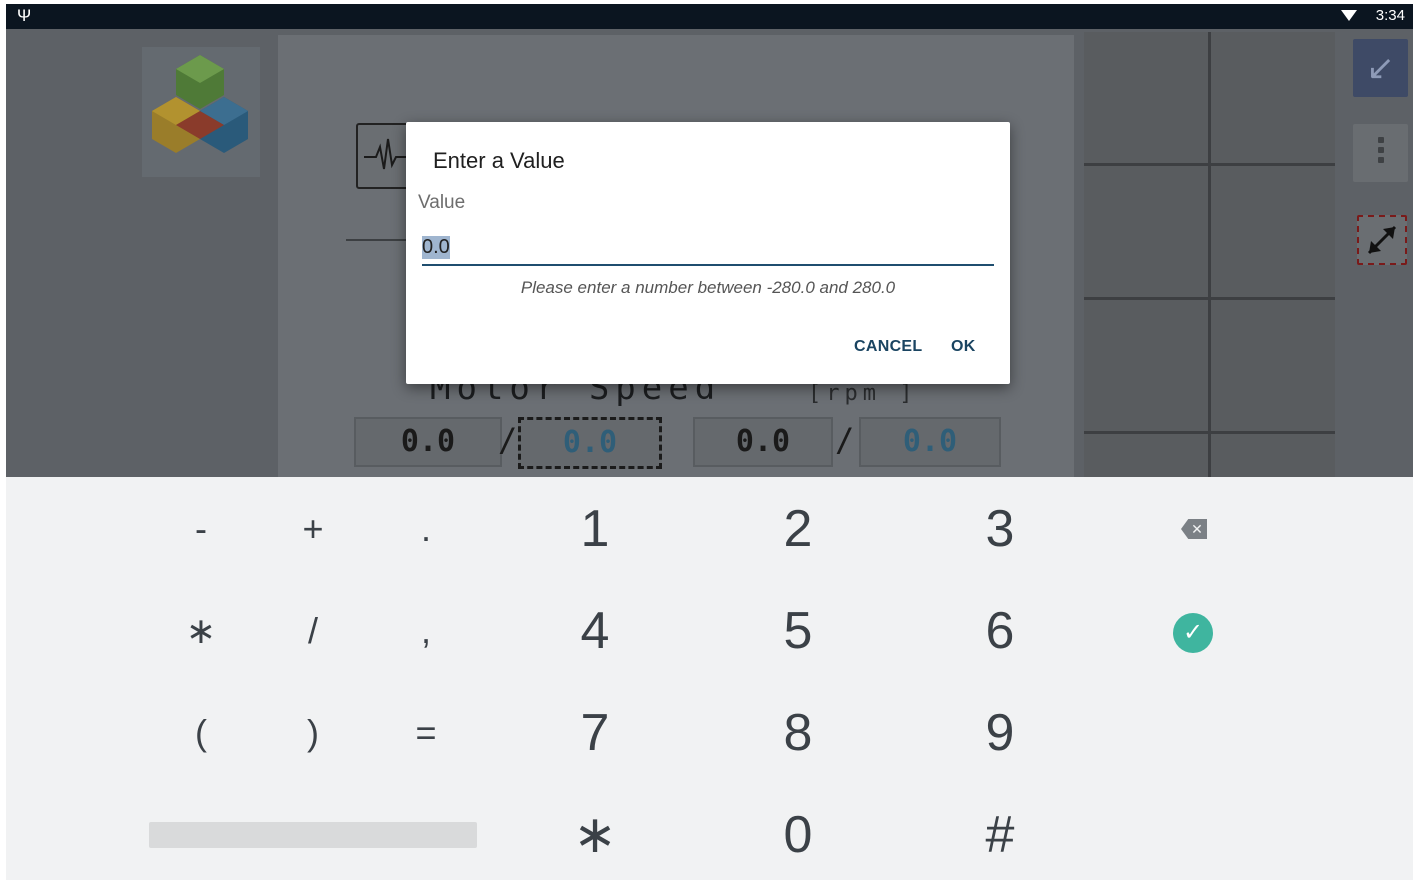 The image size is (1419, 880). What do you see at coordinates (426, 529) in the screenshot?
I see `key-period: .` at bounding box center [426, 529].